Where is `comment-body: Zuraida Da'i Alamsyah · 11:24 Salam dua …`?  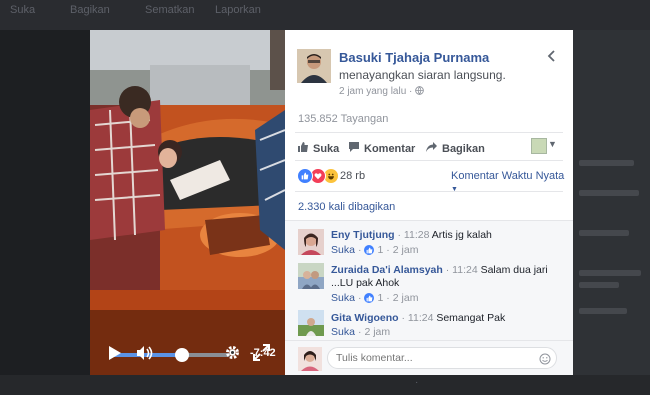 comment-body: Zuraida Da'i Alamsyah · 11:24 Salam dua … is located at coordinates (439, 276).